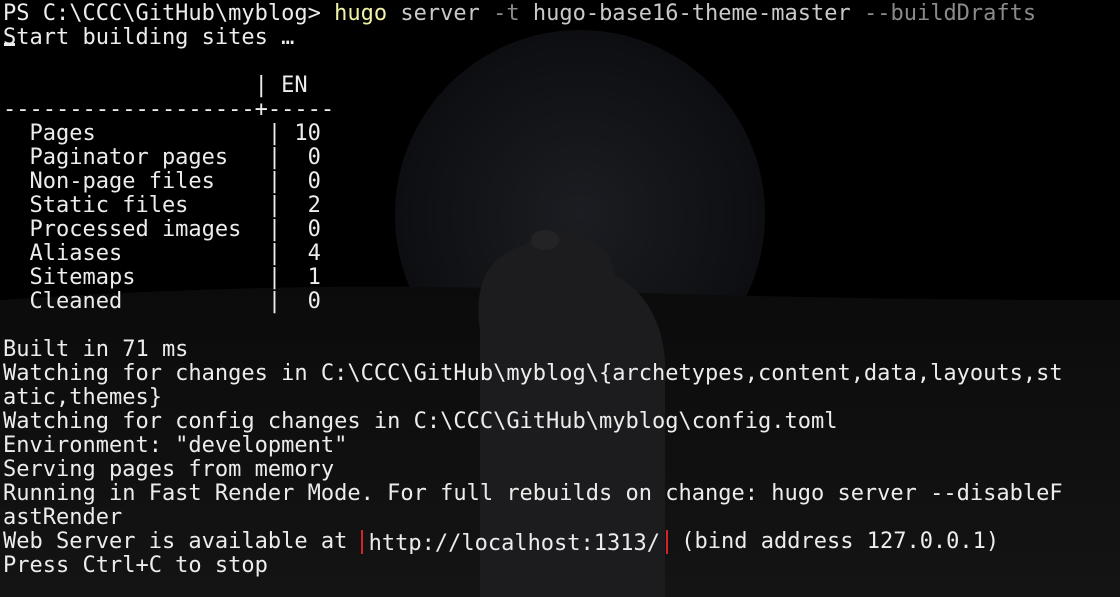 The image size is (1120, 597). Describe the element at coordinates (9, 44) in the screenshot. I see `text-cursor` at that location.